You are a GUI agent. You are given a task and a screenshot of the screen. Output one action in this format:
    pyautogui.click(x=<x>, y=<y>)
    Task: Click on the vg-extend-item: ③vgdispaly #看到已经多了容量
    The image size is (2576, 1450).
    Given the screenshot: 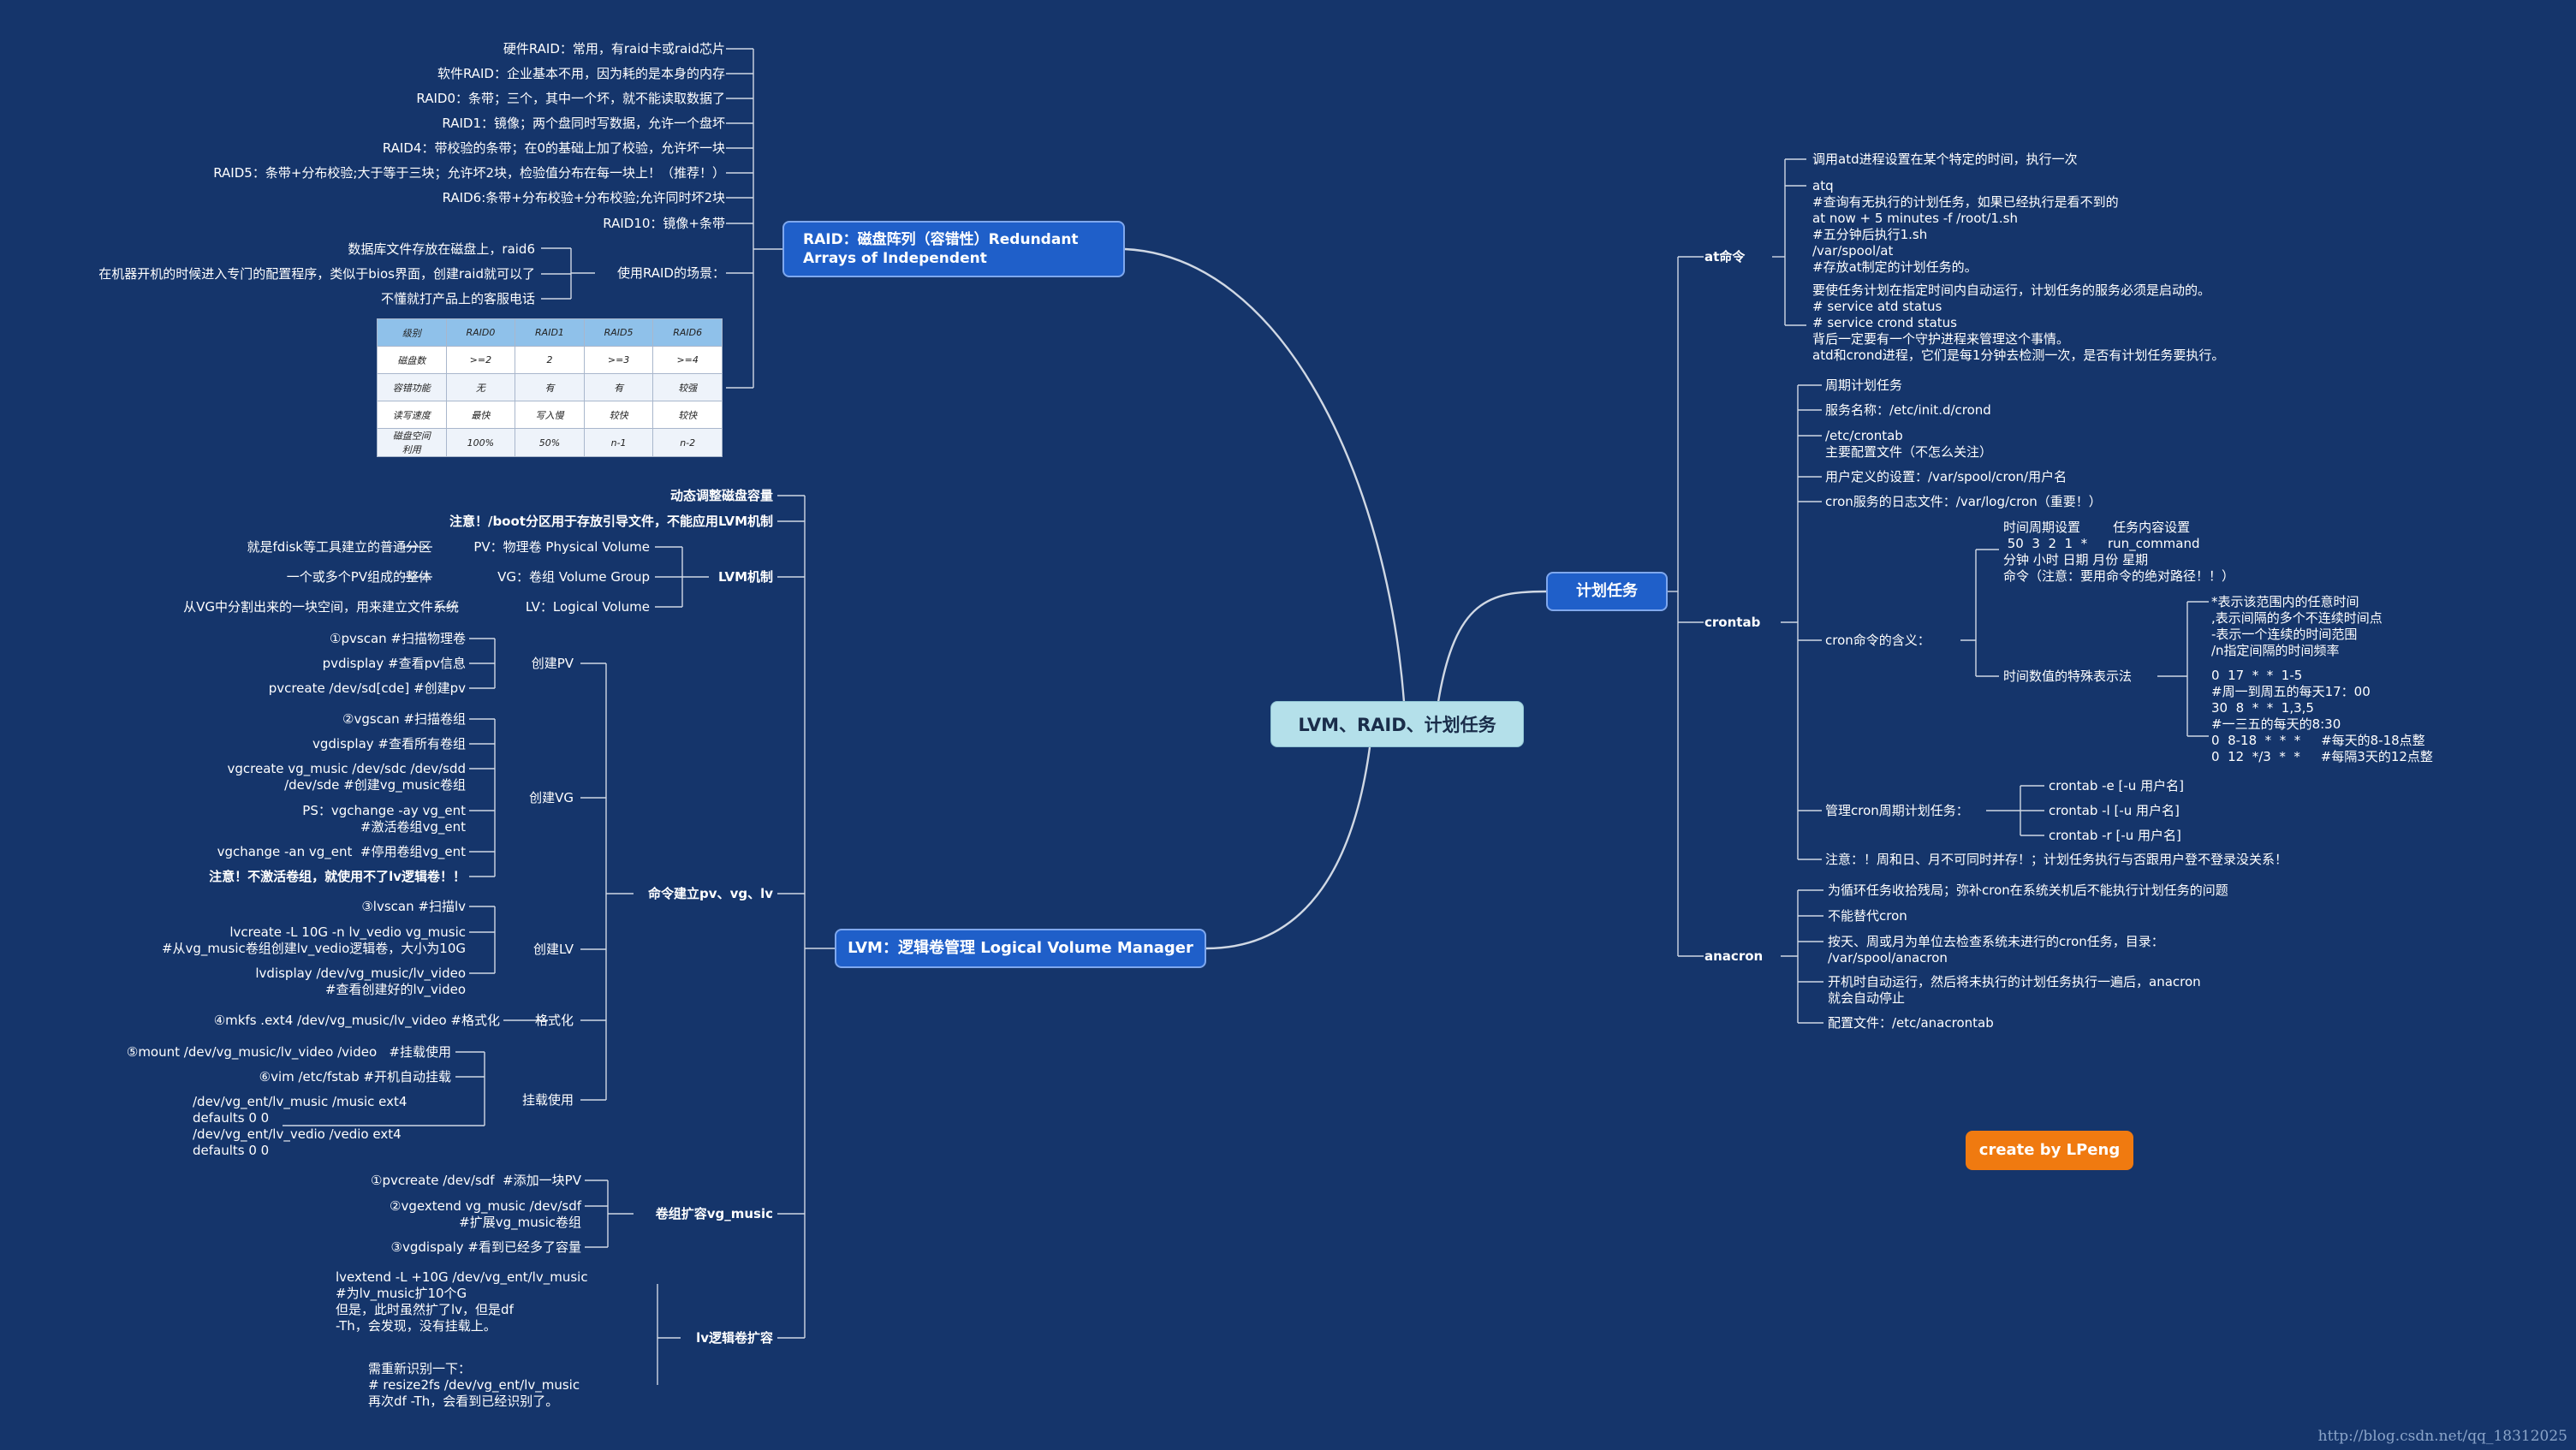 What is the action you would take?
    pyautogui.click(x=486, y=1247)
    